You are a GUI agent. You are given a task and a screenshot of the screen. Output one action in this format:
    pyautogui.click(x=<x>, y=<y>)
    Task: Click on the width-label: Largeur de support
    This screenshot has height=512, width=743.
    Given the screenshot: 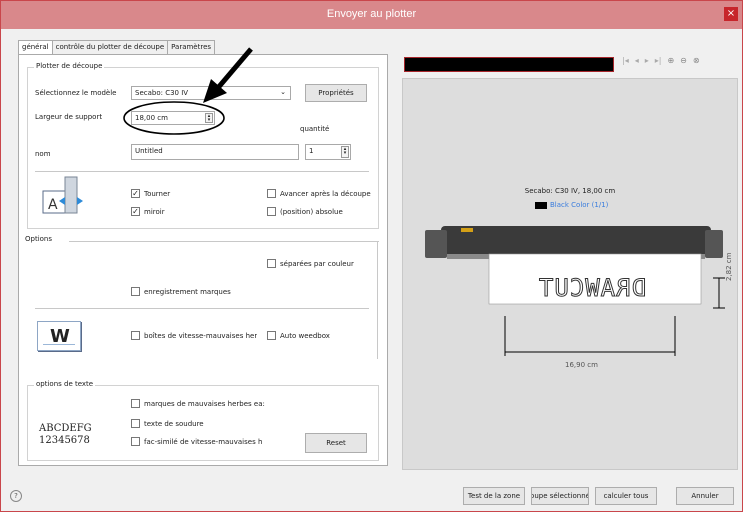 What is the action you would take?
    pyautogui.click(x=69, y=117)
    